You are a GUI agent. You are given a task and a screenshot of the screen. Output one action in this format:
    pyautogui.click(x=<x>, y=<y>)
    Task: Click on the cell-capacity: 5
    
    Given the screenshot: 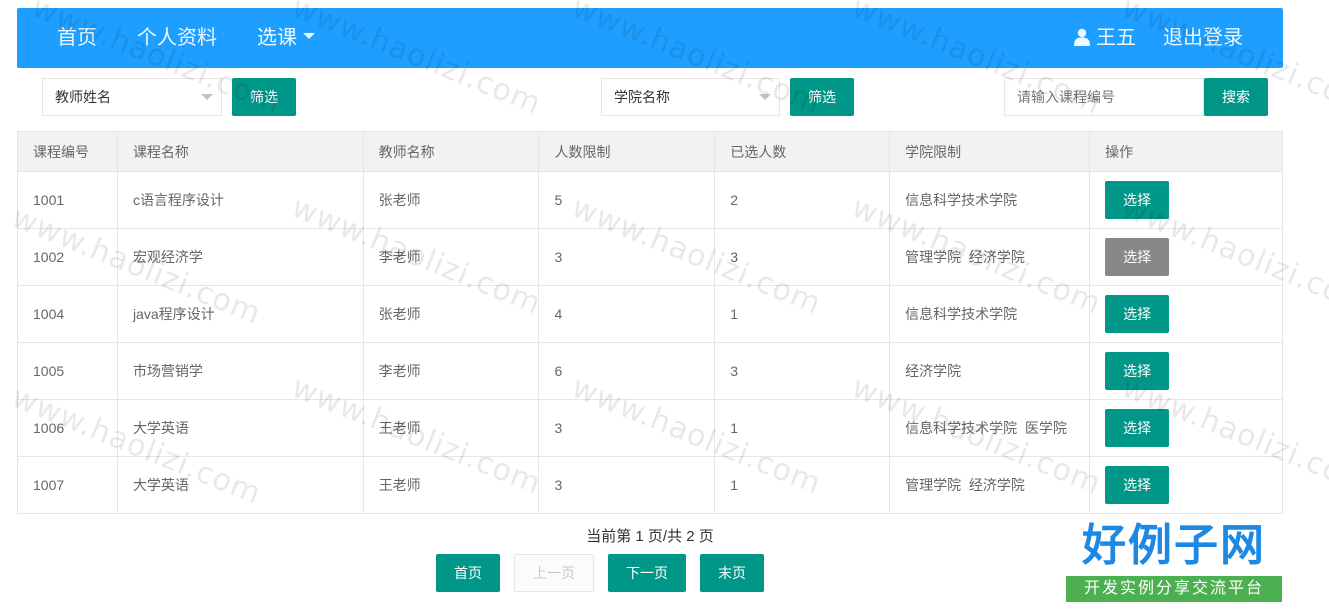 What is the action you would take?
    pyautogui.click(x=627, y=200)
    